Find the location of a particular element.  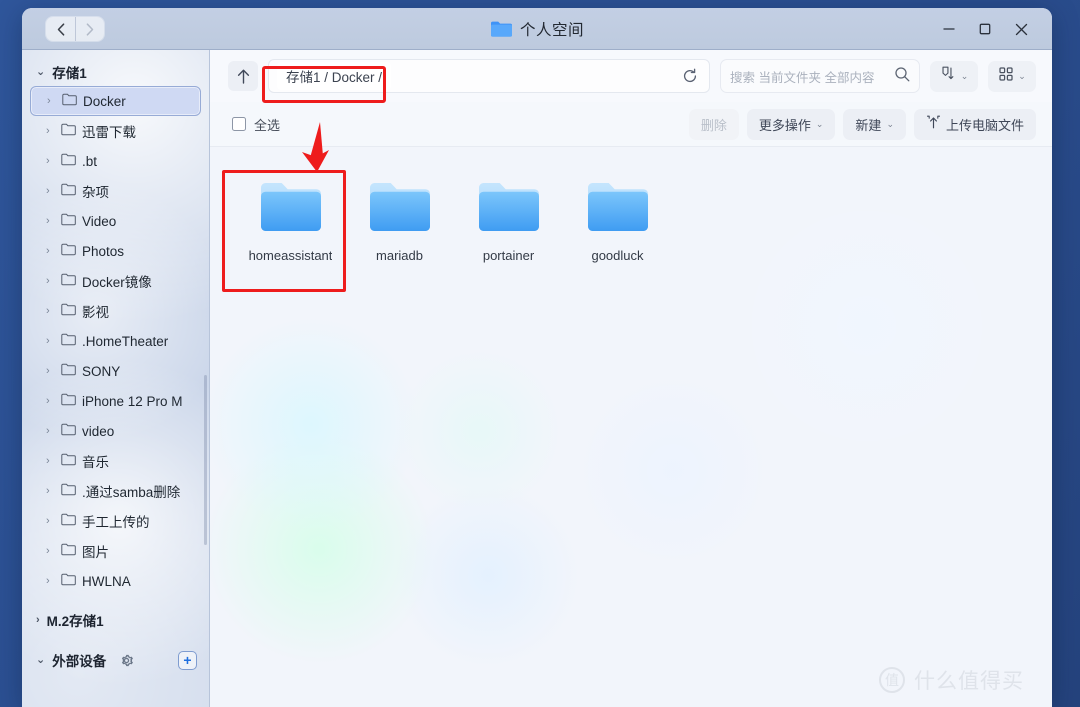

address-toolbar: 存储1 / Docker / 搜索 当前文件夹 全部内容 ⌄ ⌄ is located at coordinates (631, 76).